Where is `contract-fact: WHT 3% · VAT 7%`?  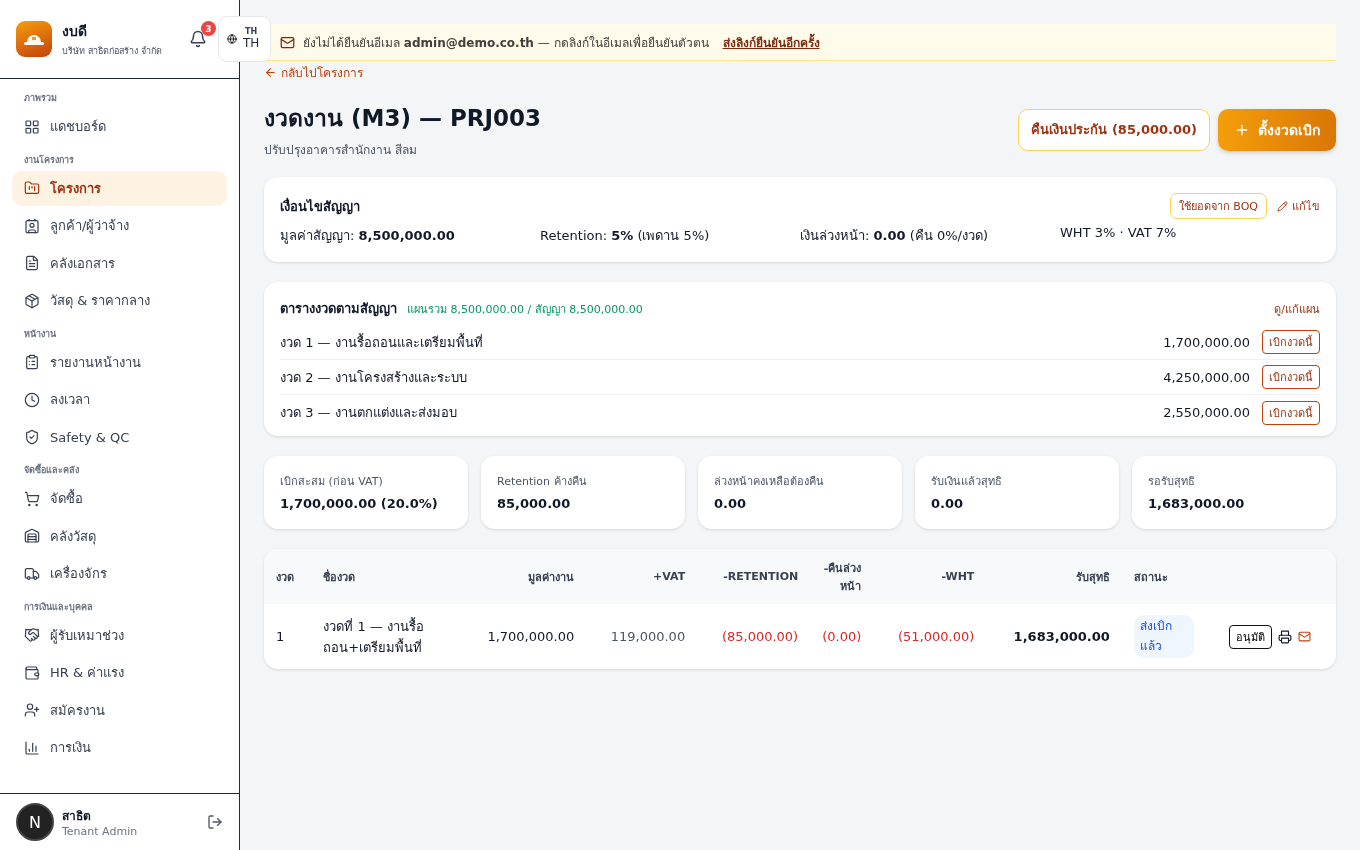 contract-fact: WHT 3% · VAT 7% is located at coordinates (1119, 233).